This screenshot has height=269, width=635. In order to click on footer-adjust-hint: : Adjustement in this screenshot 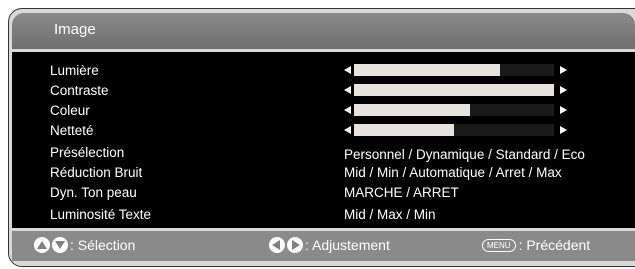, I will do `click(329, 245)`.